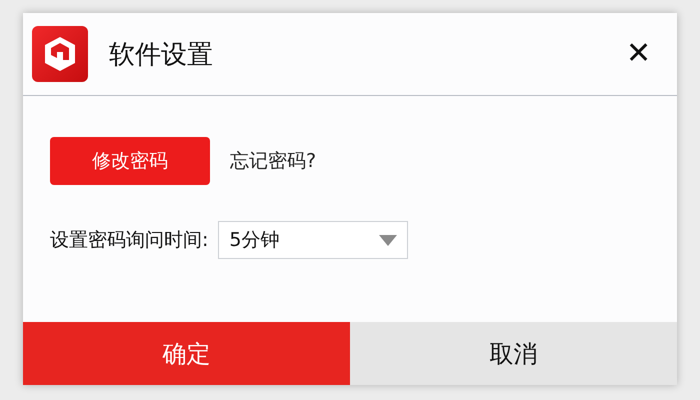  Describe the element at coordinates (161, 55) in the screenshot. I see `window-title: 软件设置` at that location.